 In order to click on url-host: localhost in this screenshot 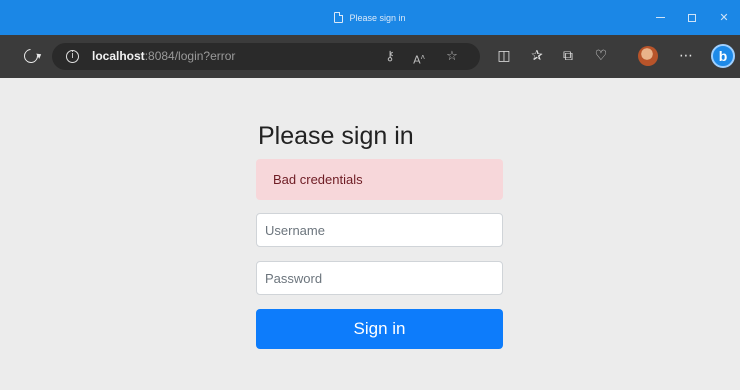, I will do `click(118, 56)`.